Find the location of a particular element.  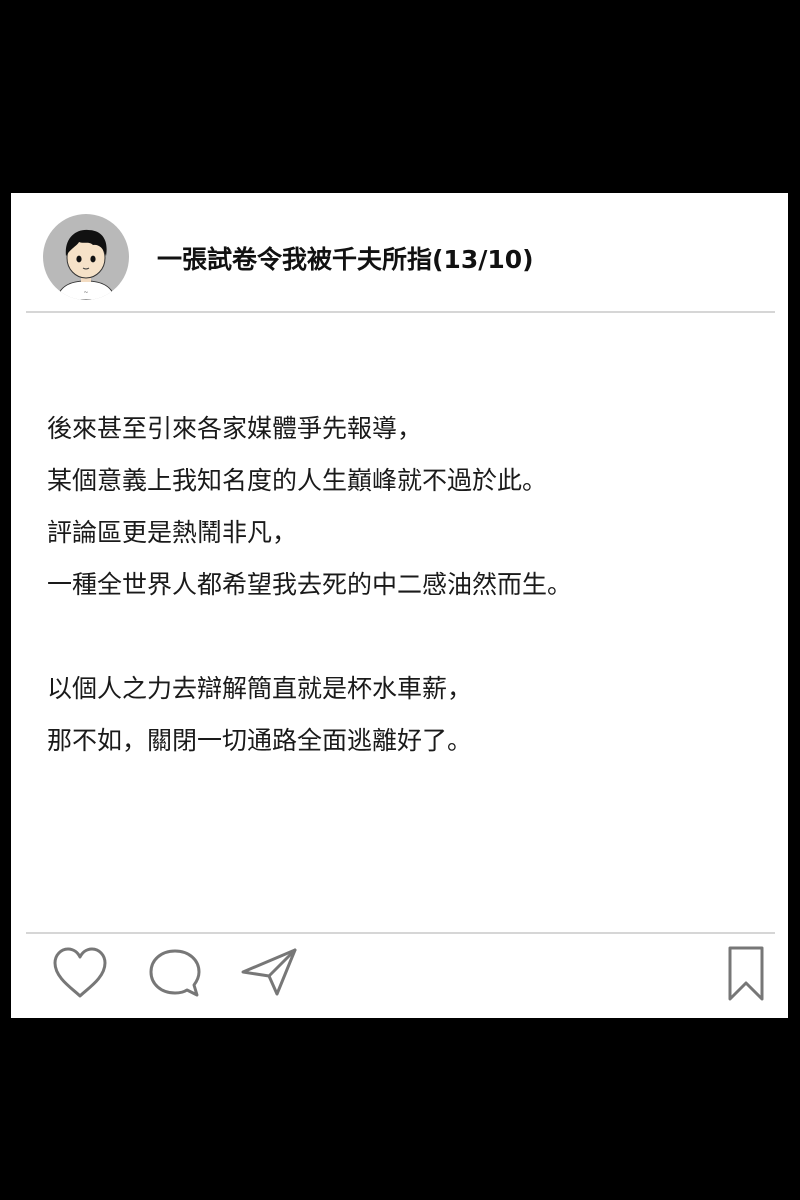

avatar: ~ is located at coordinates (86, 257).